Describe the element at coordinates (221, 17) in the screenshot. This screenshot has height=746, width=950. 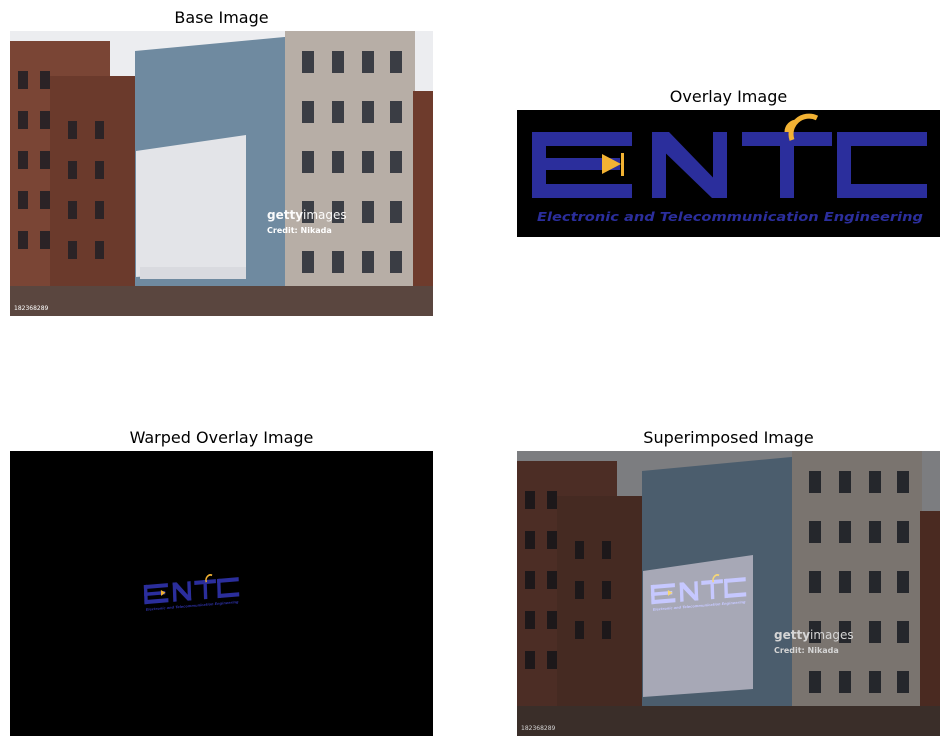
I see `panel-title-base: Base Image` at that location.